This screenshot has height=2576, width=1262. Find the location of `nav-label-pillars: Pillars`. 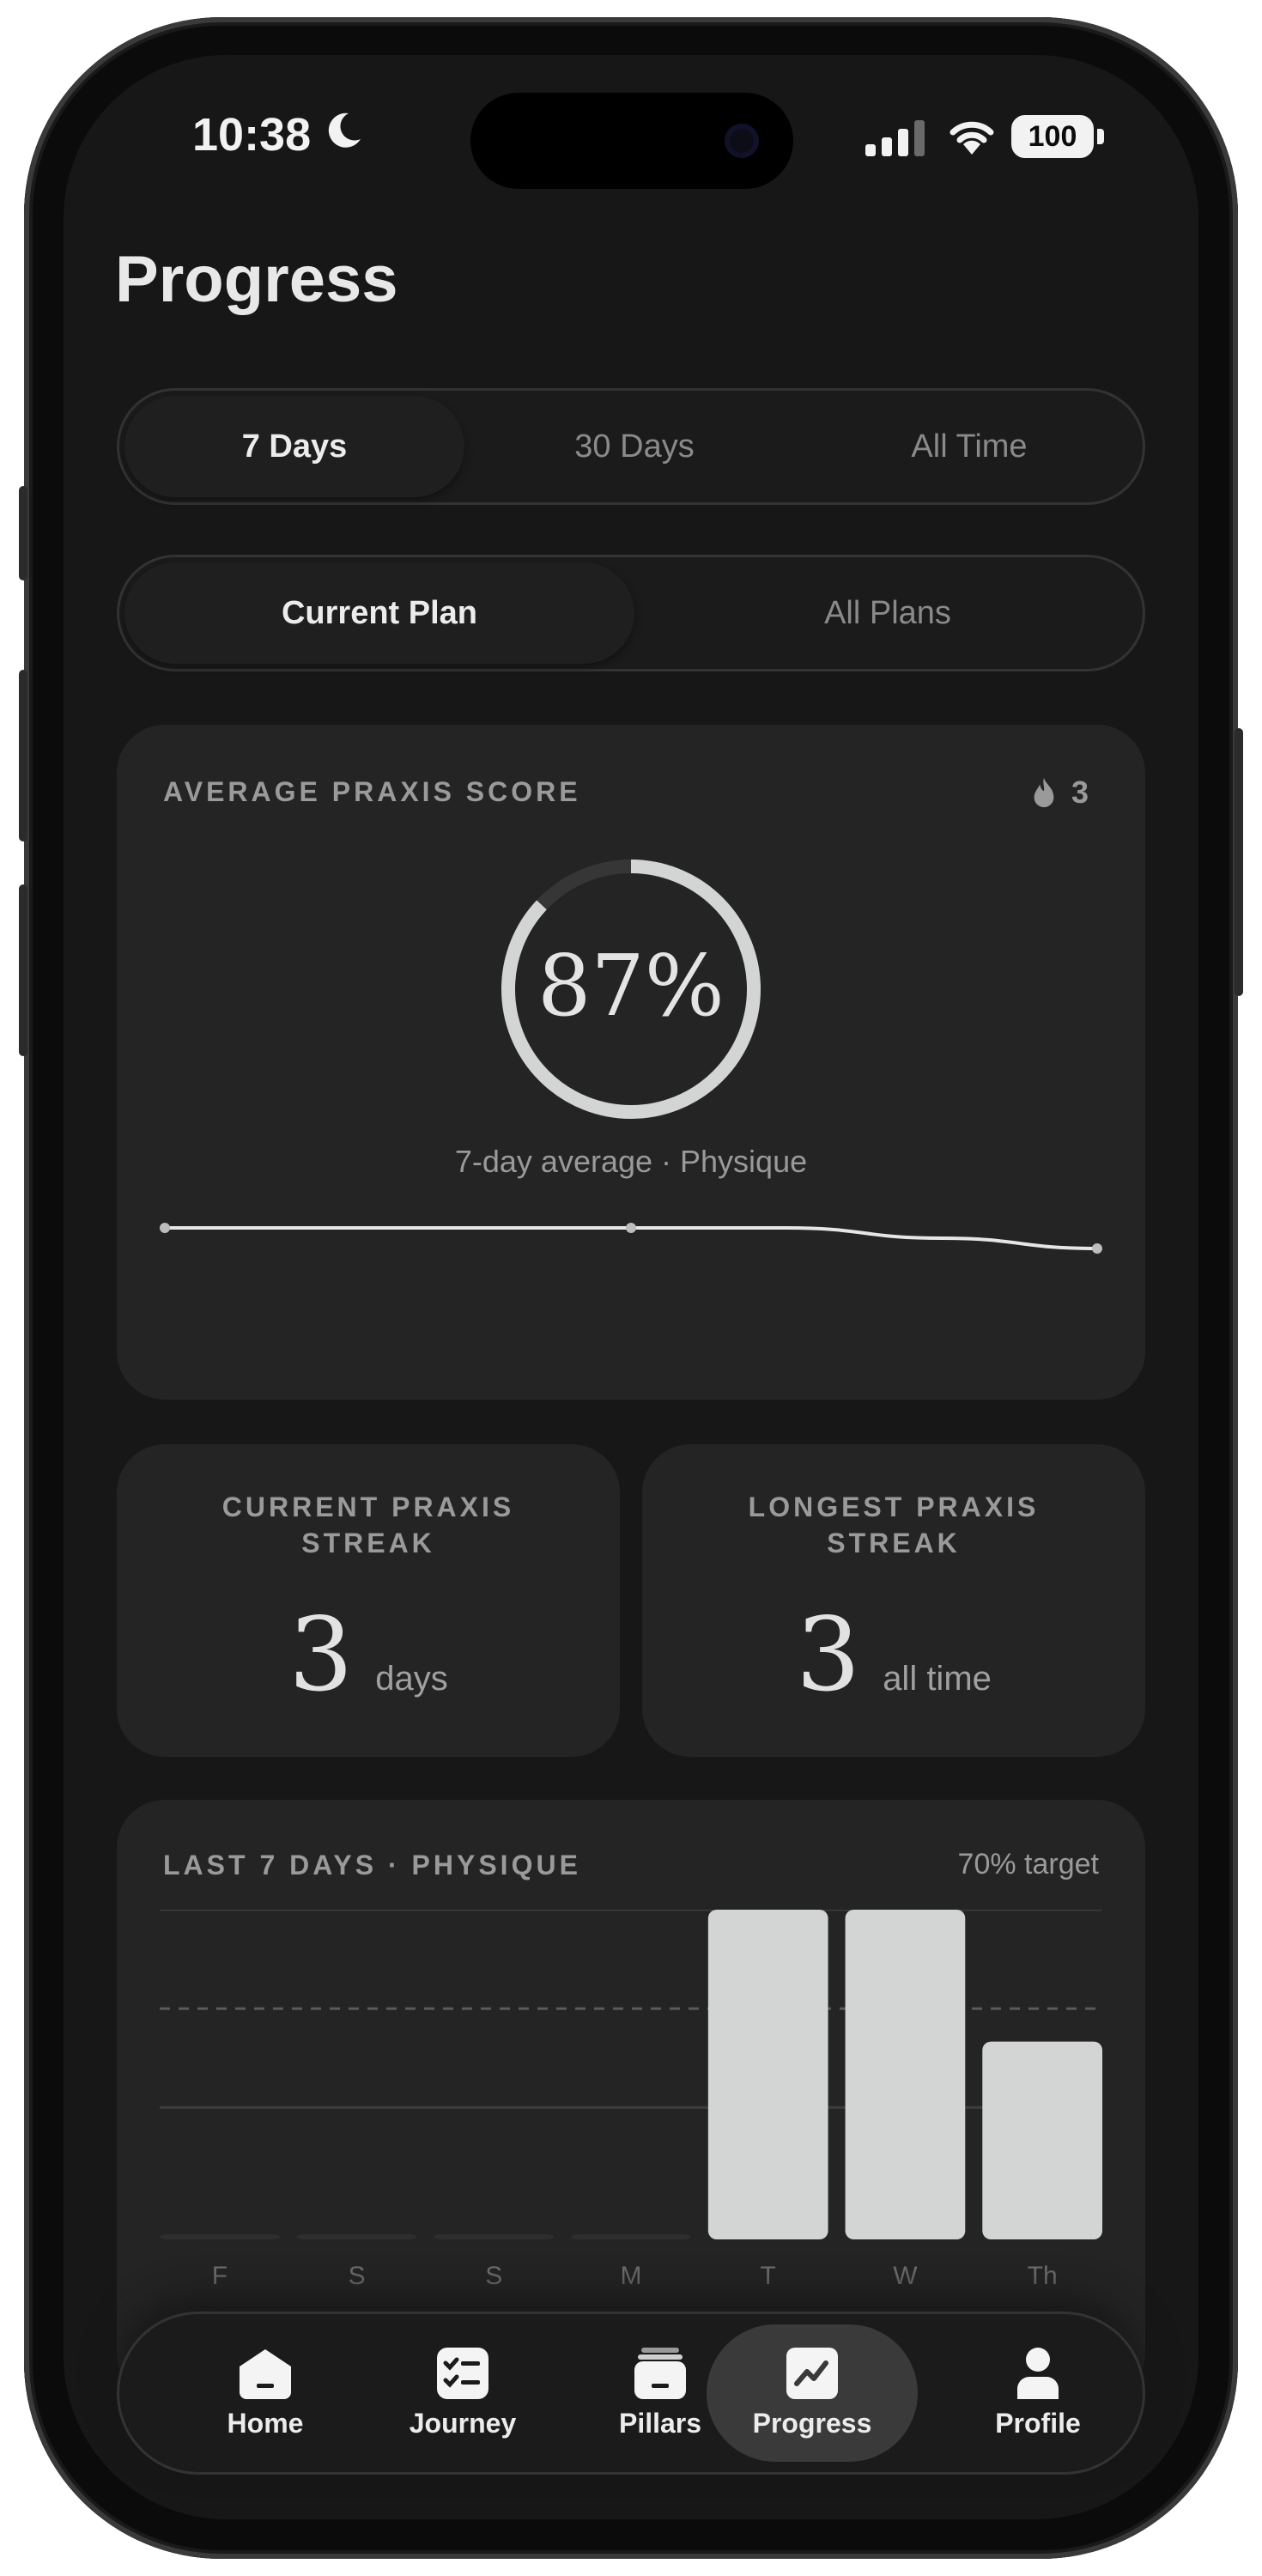

nav-label-pillars: Pillars is located at coordinates (660, 2423).